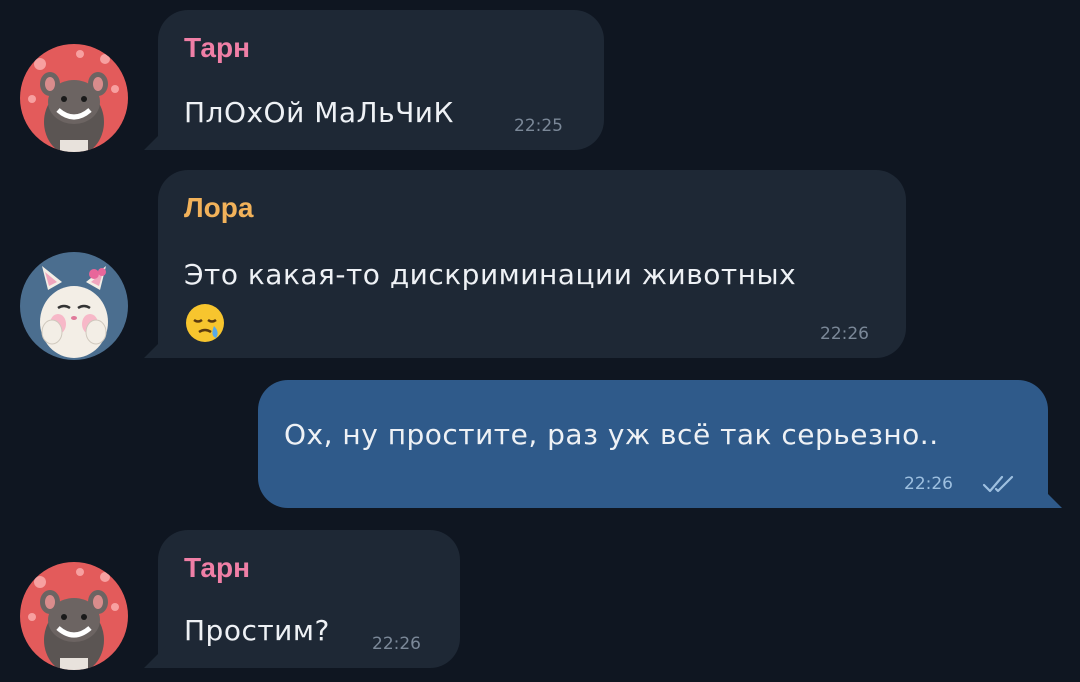 The height and width of the screenshot is (682, 1080). I want to click on double-check-icon, so click(998, 484).